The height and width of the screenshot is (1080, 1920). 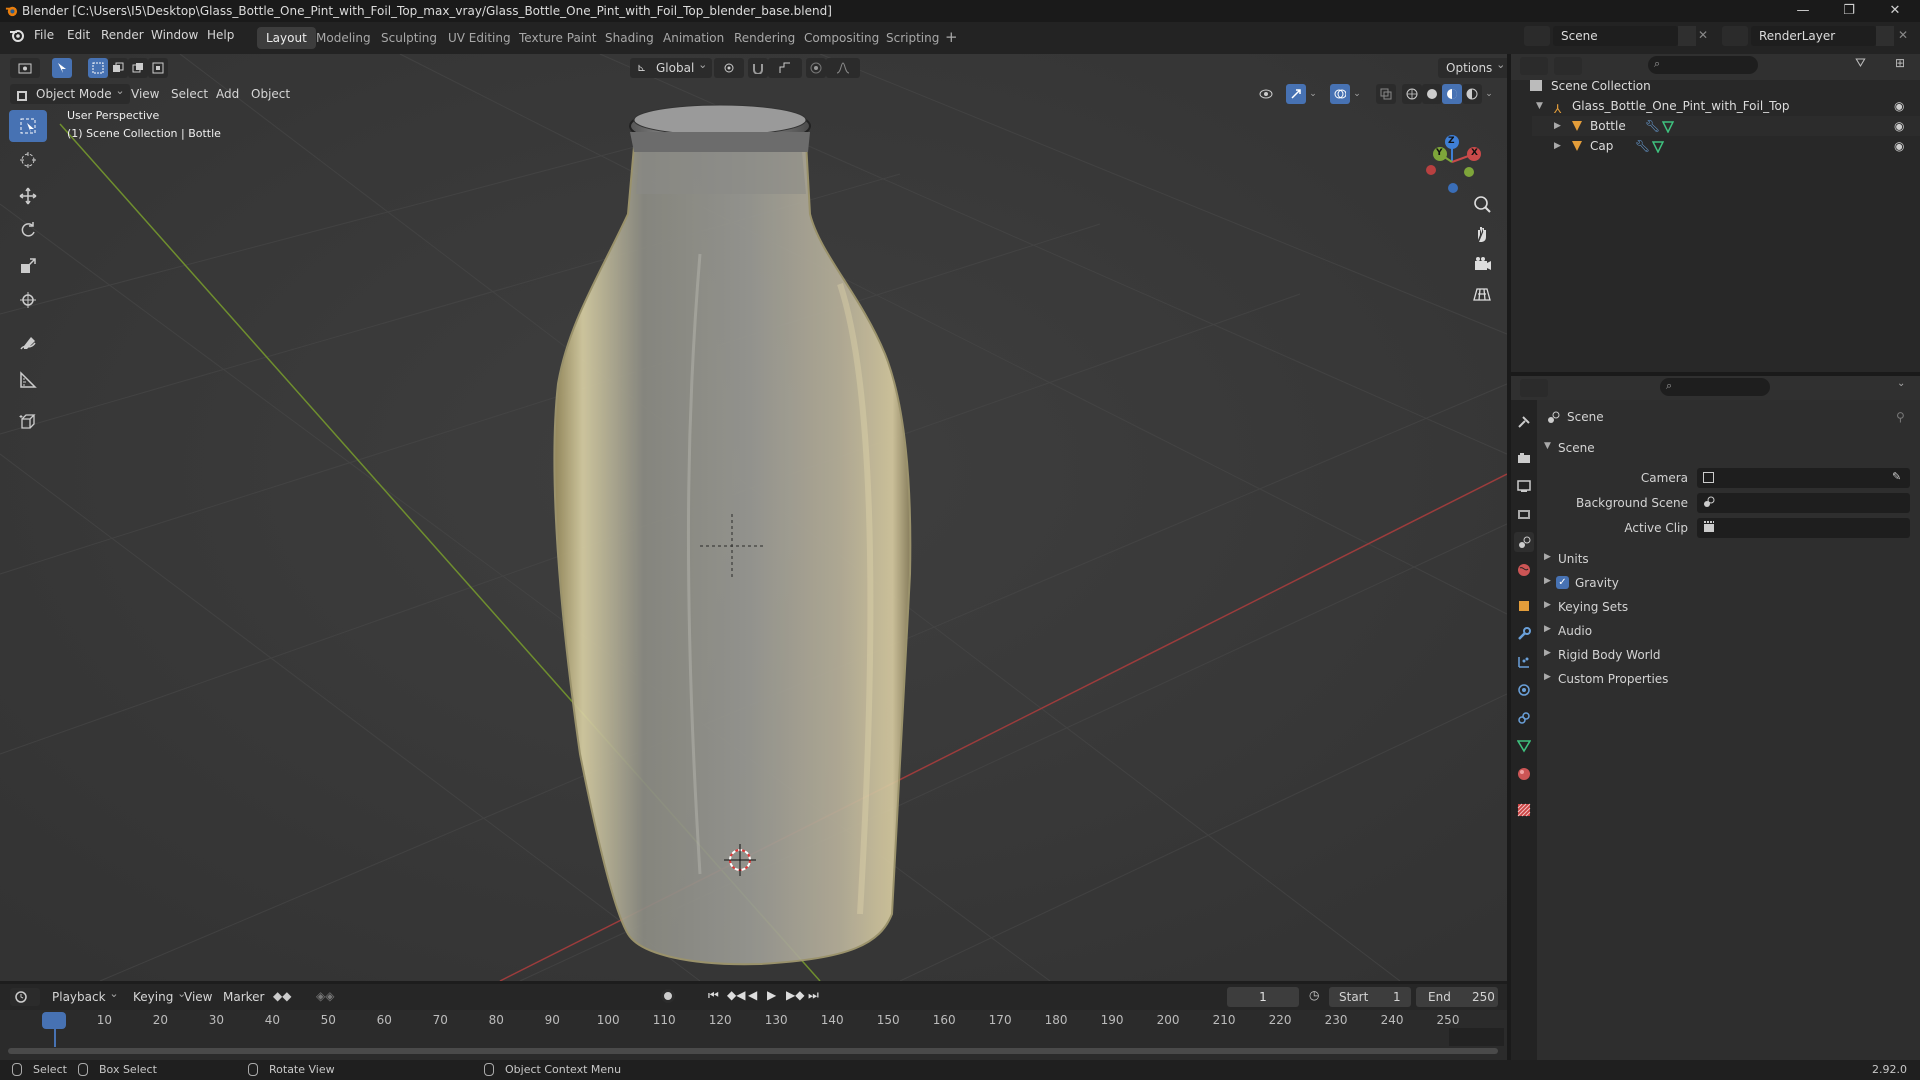 I want to click on constraints-tab-icon, so click(x=1524, y=718).